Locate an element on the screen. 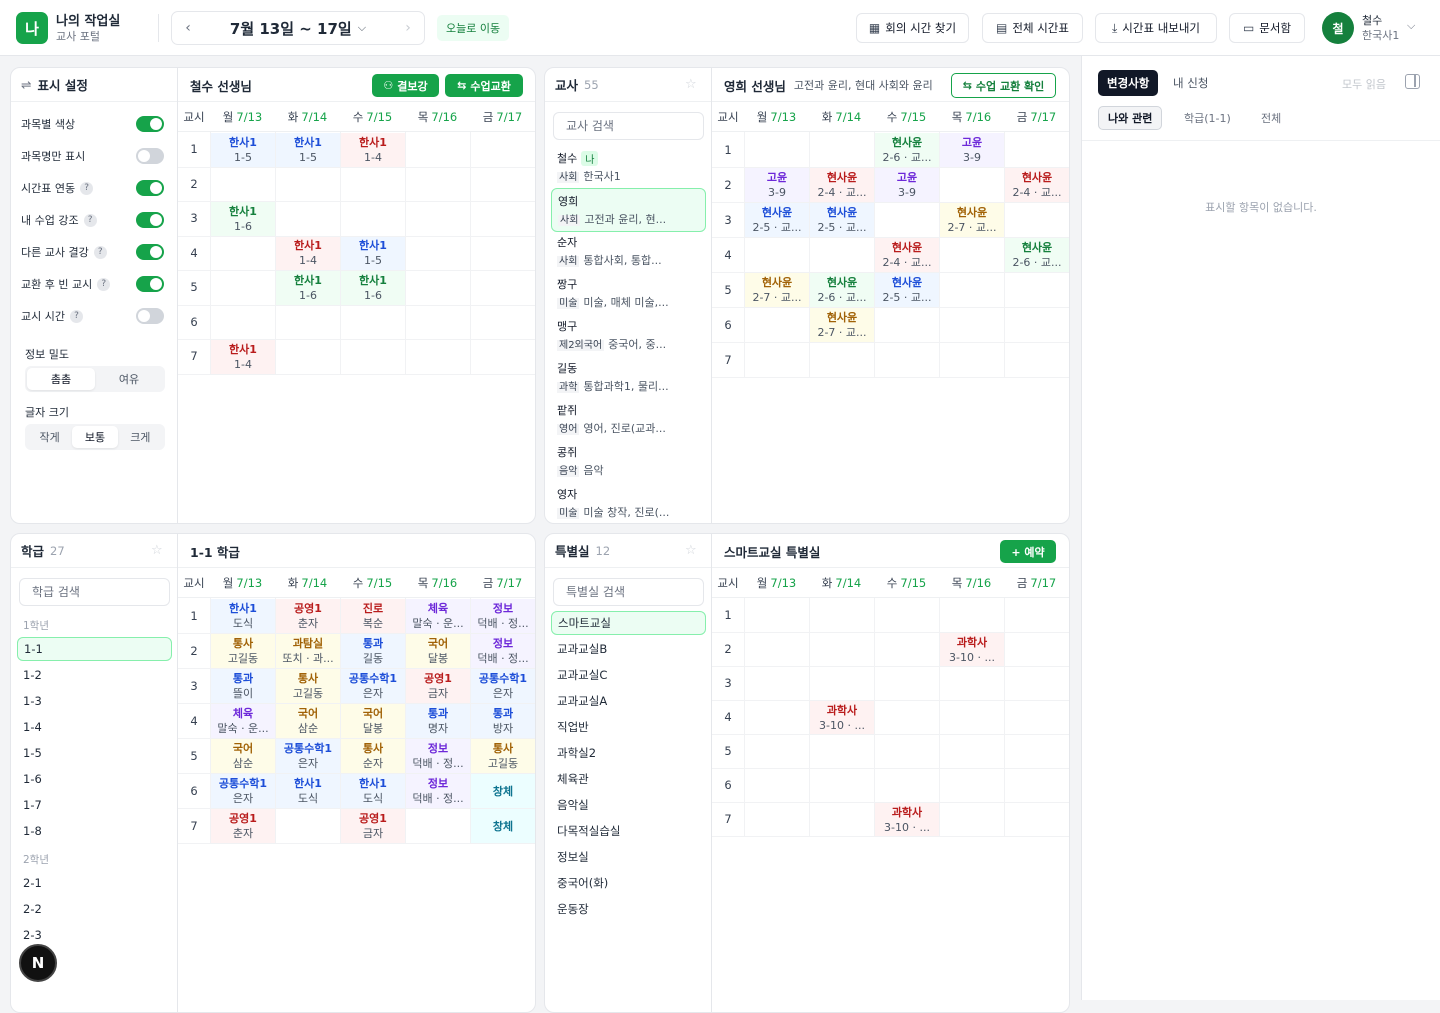 Image resolution: width=1440 pixels, height=1013 pixels. room-item: 교과교실A is located at coordinates (628, 701).